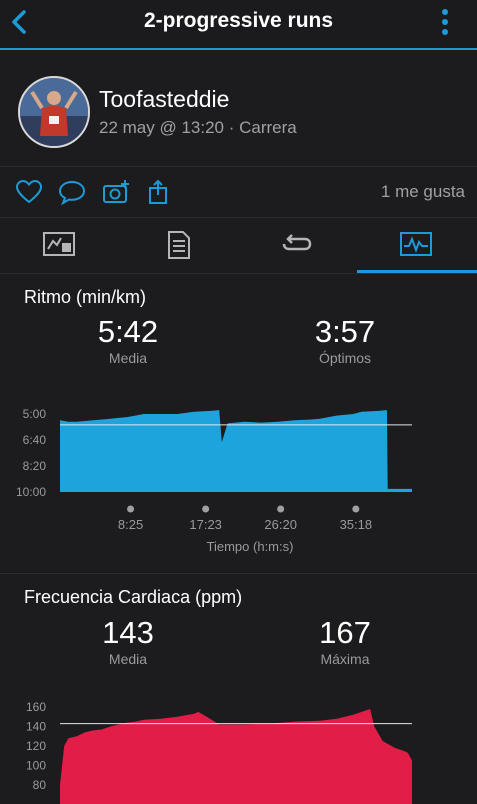  Describe the element at coordinates (297, 242) in the screenshot. I see `laps-loop-icon` at that location.